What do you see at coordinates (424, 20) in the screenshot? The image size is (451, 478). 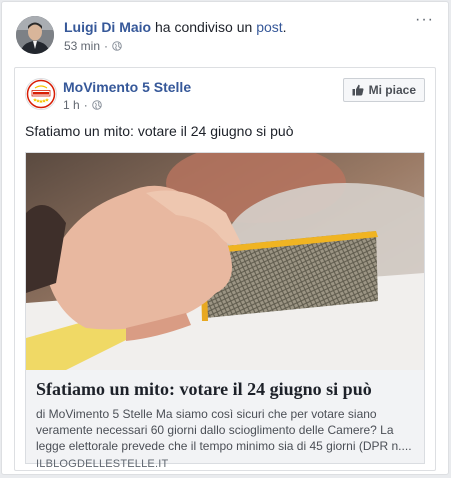 I see `more-options-icon: ···` at bounding box center [424, 20].